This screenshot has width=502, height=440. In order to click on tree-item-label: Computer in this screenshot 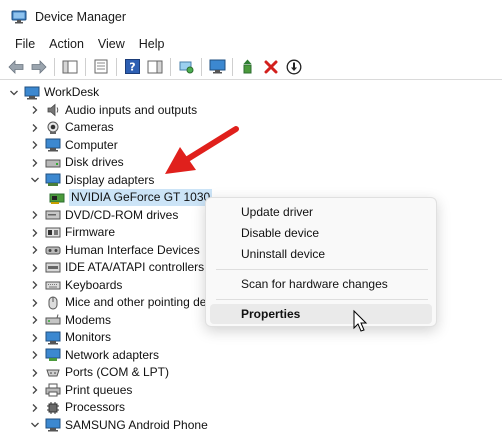, I will do `click(91, 144)`.